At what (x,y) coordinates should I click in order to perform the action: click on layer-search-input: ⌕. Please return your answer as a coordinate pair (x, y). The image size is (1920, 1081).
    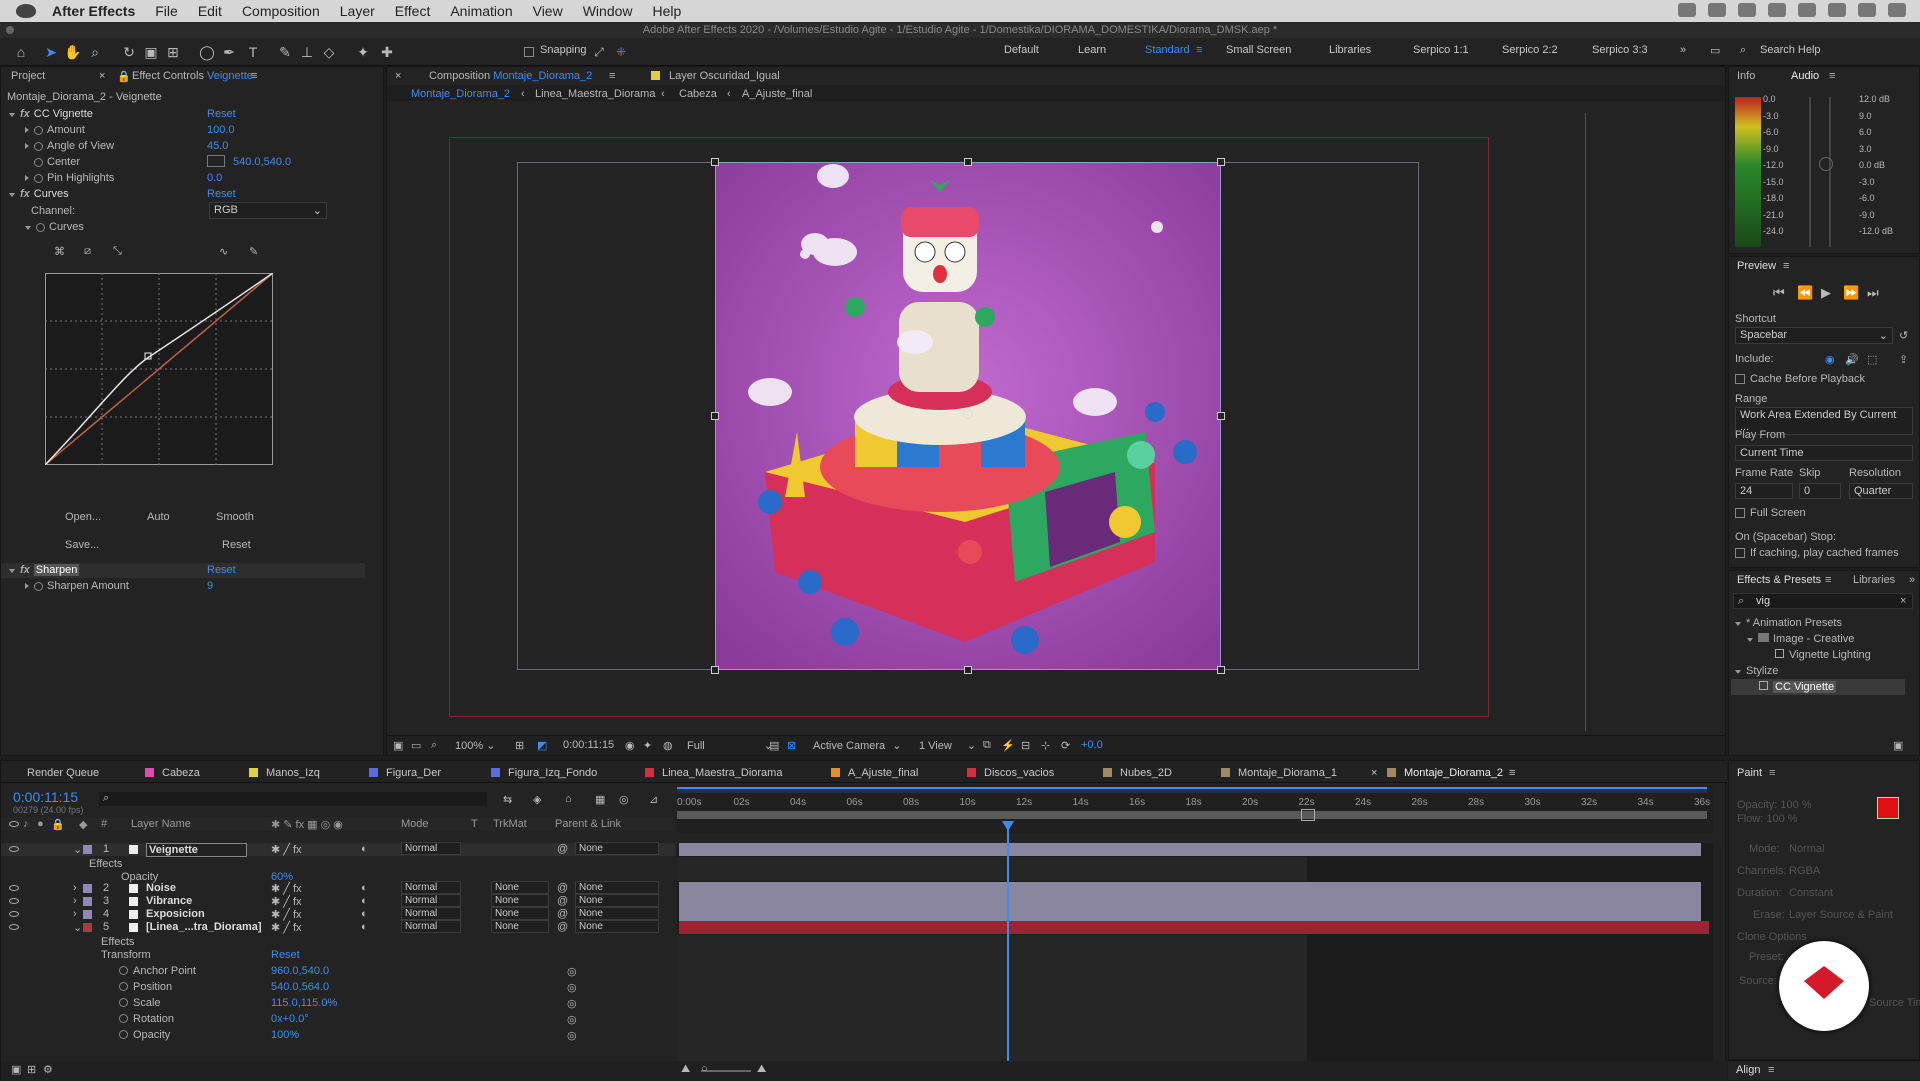
    Looking at the image, I should click on (293, 799).